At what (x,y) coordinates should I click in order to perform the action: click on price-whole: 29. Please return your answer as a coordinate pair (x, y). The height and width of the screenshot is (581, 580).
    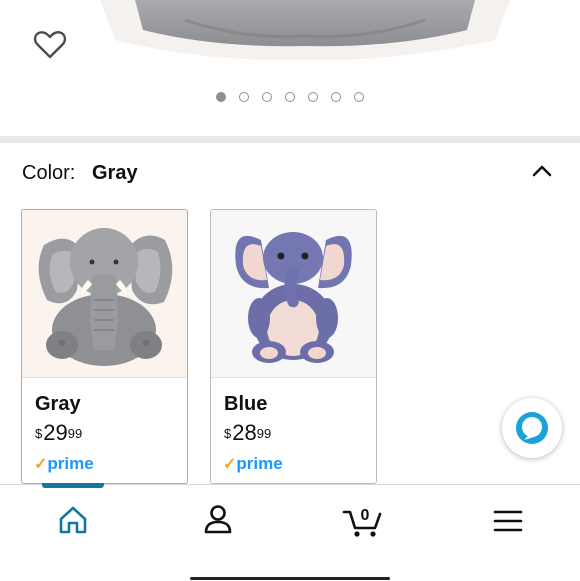
    Looking at the image, I should click on (55, 432).